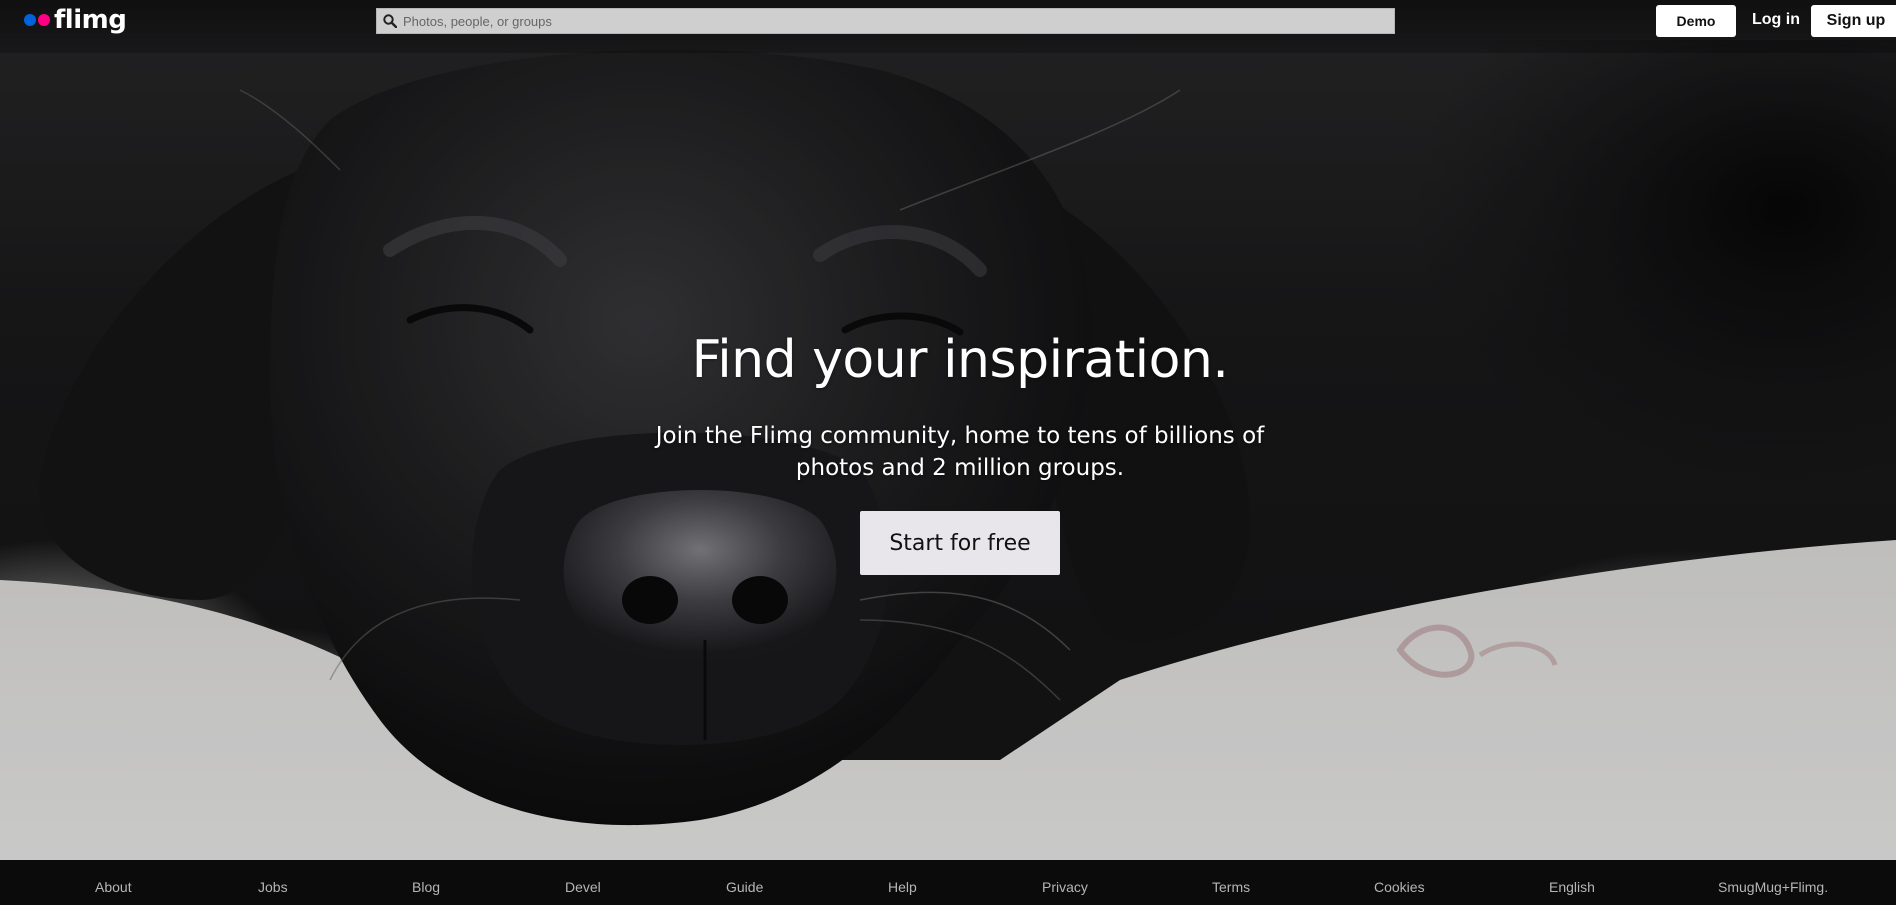  What do you see at coordinates (113, 887) in the screenshot?
I see `footer-link-about: About` at bounding box center [113, 887].